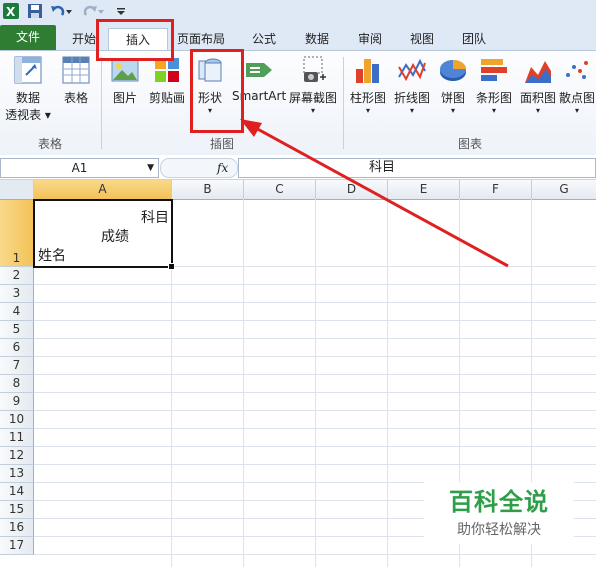 The image size is (596, 567). What do you see at coordinates (374, 193) in the screenshot?
I see `annotation-arrow` at bounding box center [374, 193].